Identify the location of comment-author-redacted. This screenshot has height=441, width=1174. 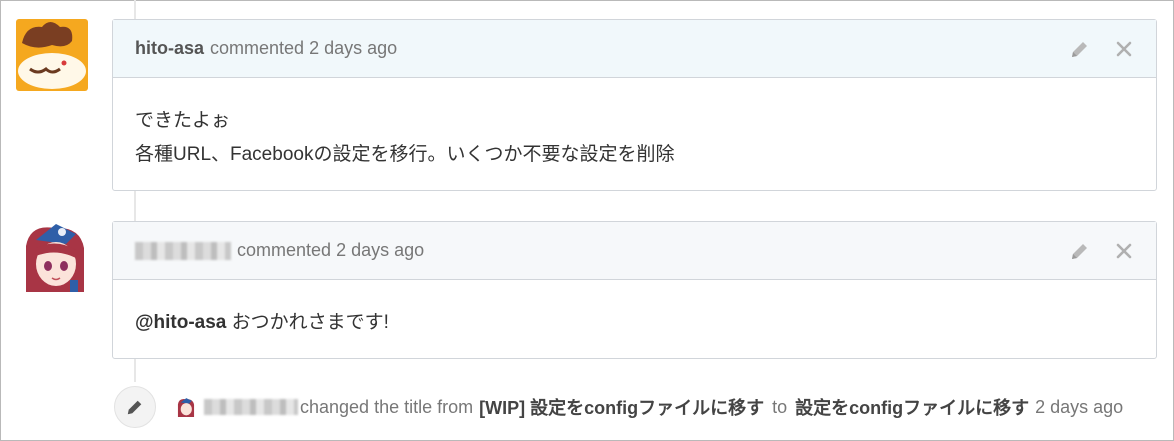
(183, 250).